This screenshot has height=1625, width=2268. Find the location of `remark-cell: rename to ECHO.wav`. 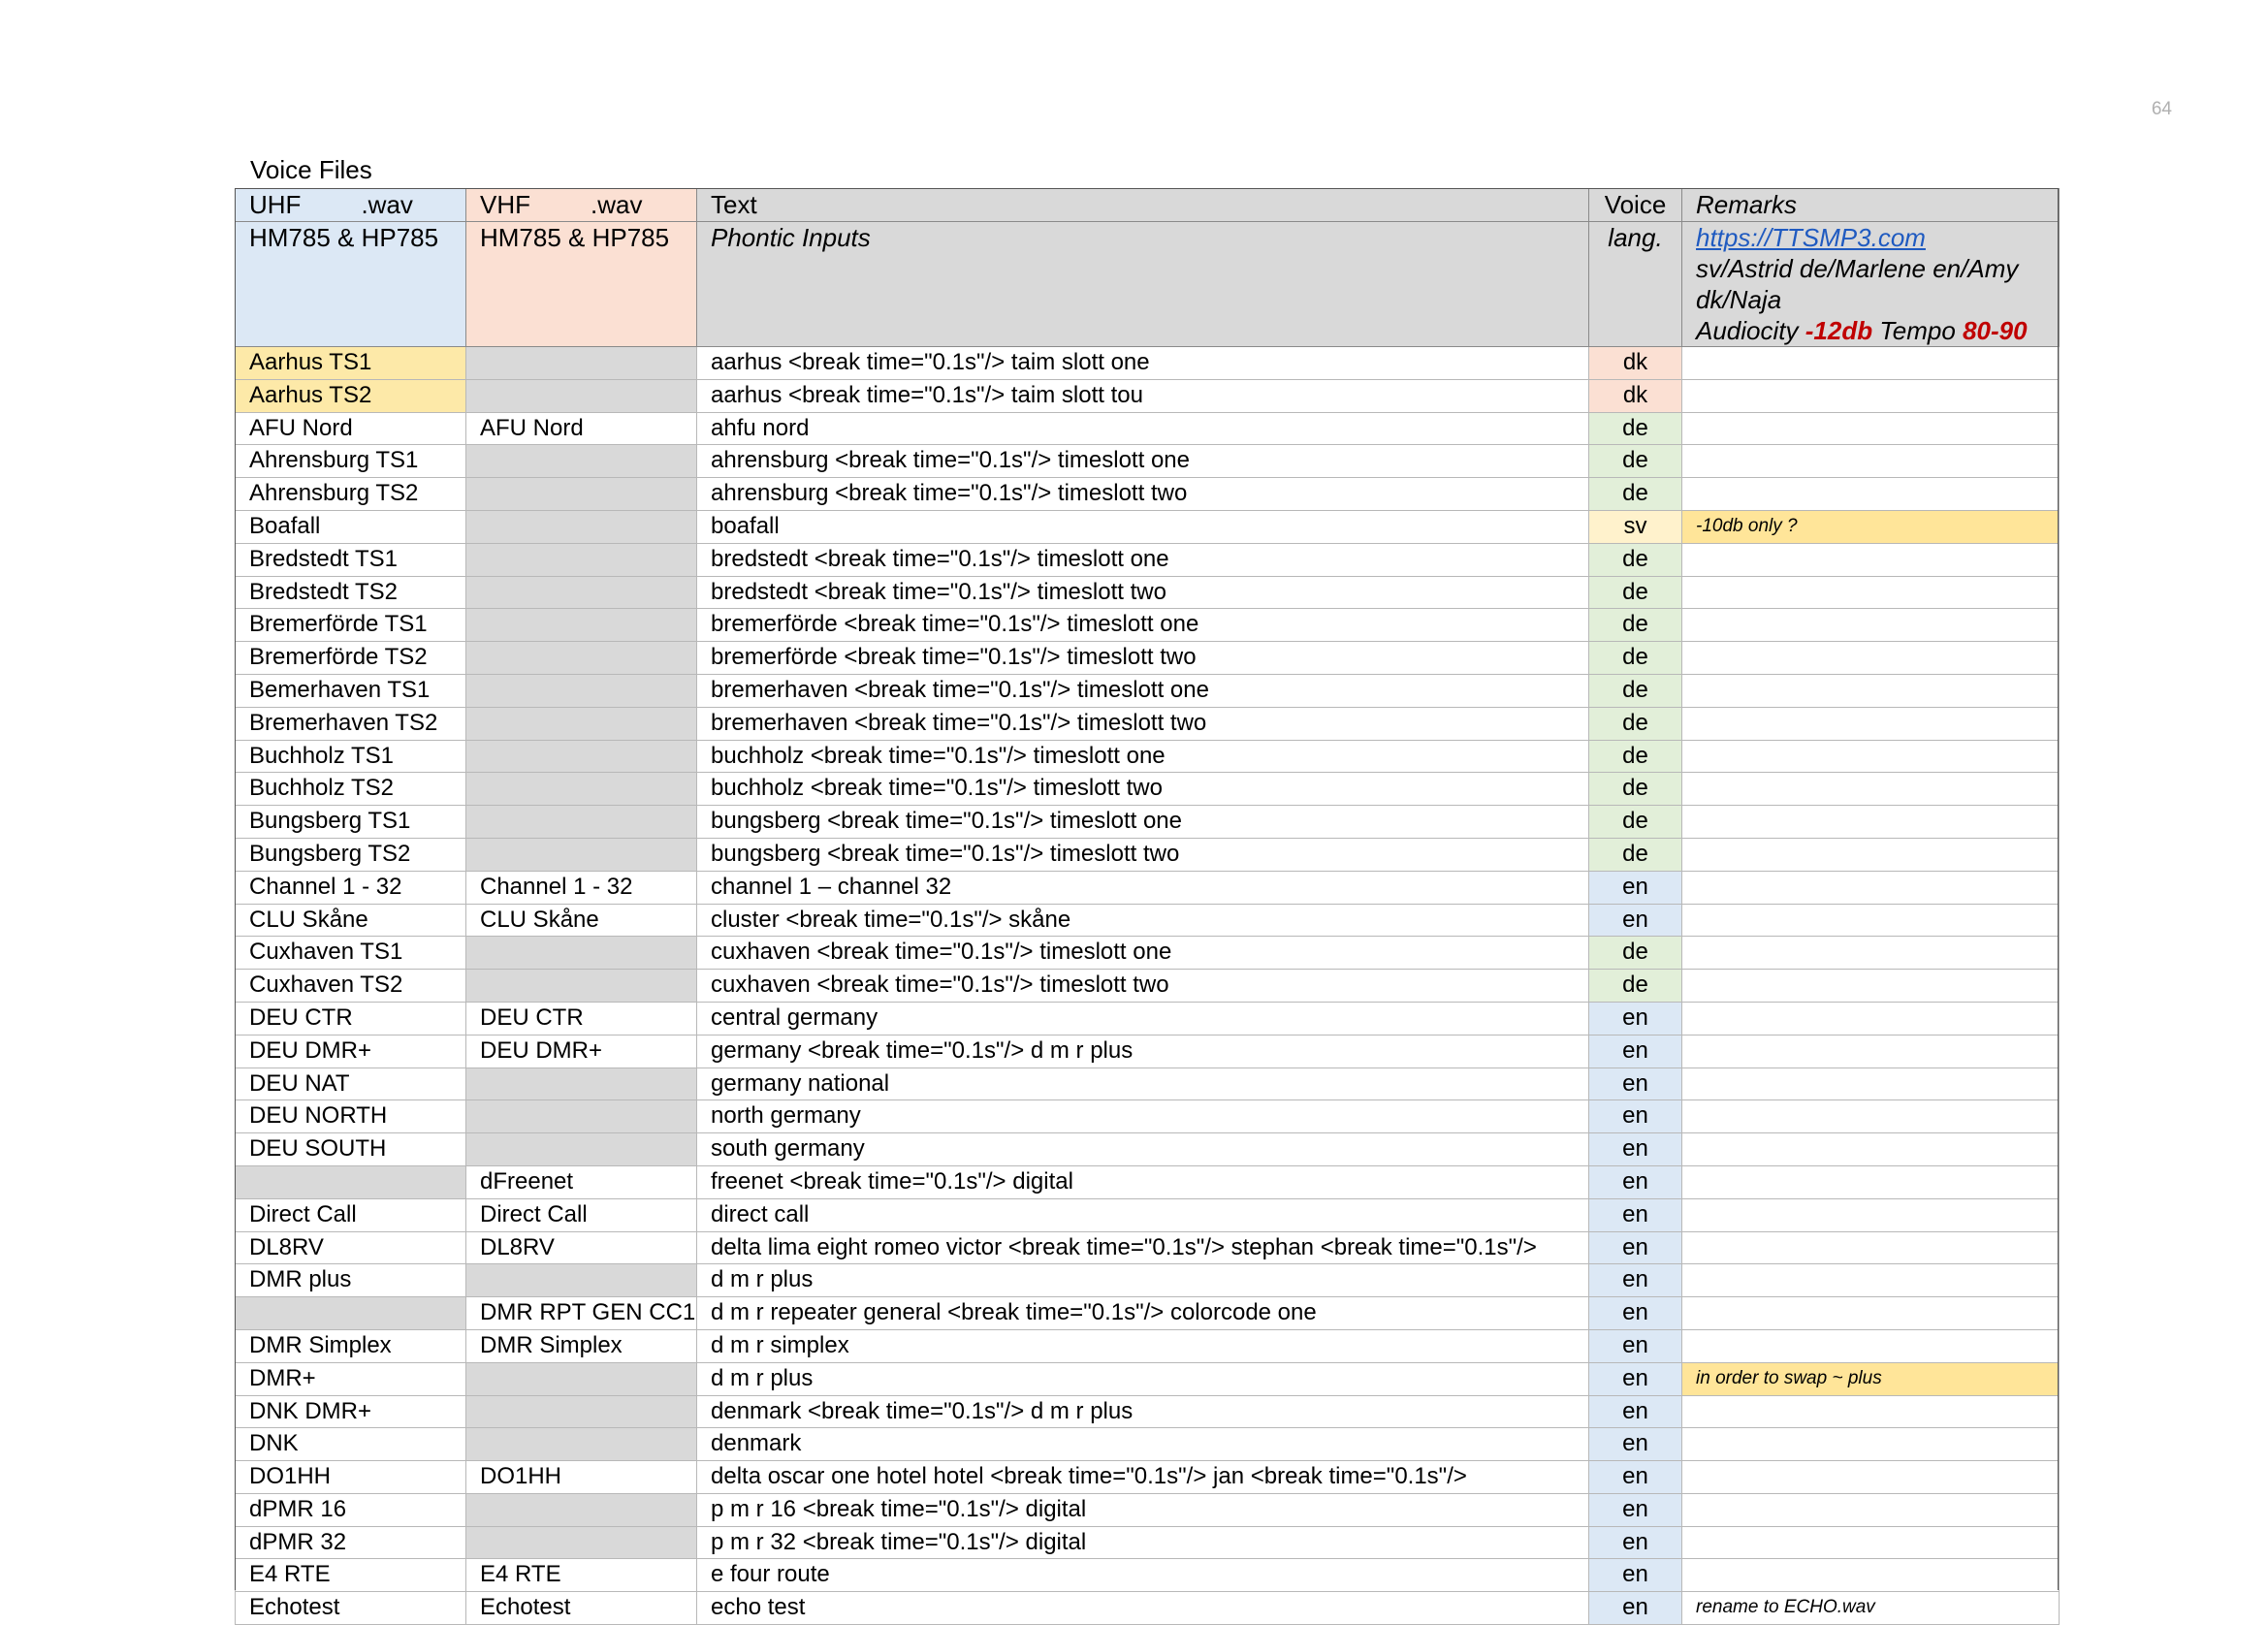

remark-cell: rename to ECHO.wav is located at coordinates (1870, 1608).